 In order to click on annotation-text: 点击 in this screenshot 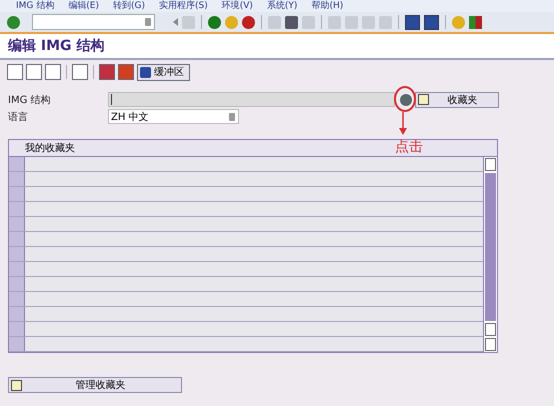, I will do `click(409, 147)`.